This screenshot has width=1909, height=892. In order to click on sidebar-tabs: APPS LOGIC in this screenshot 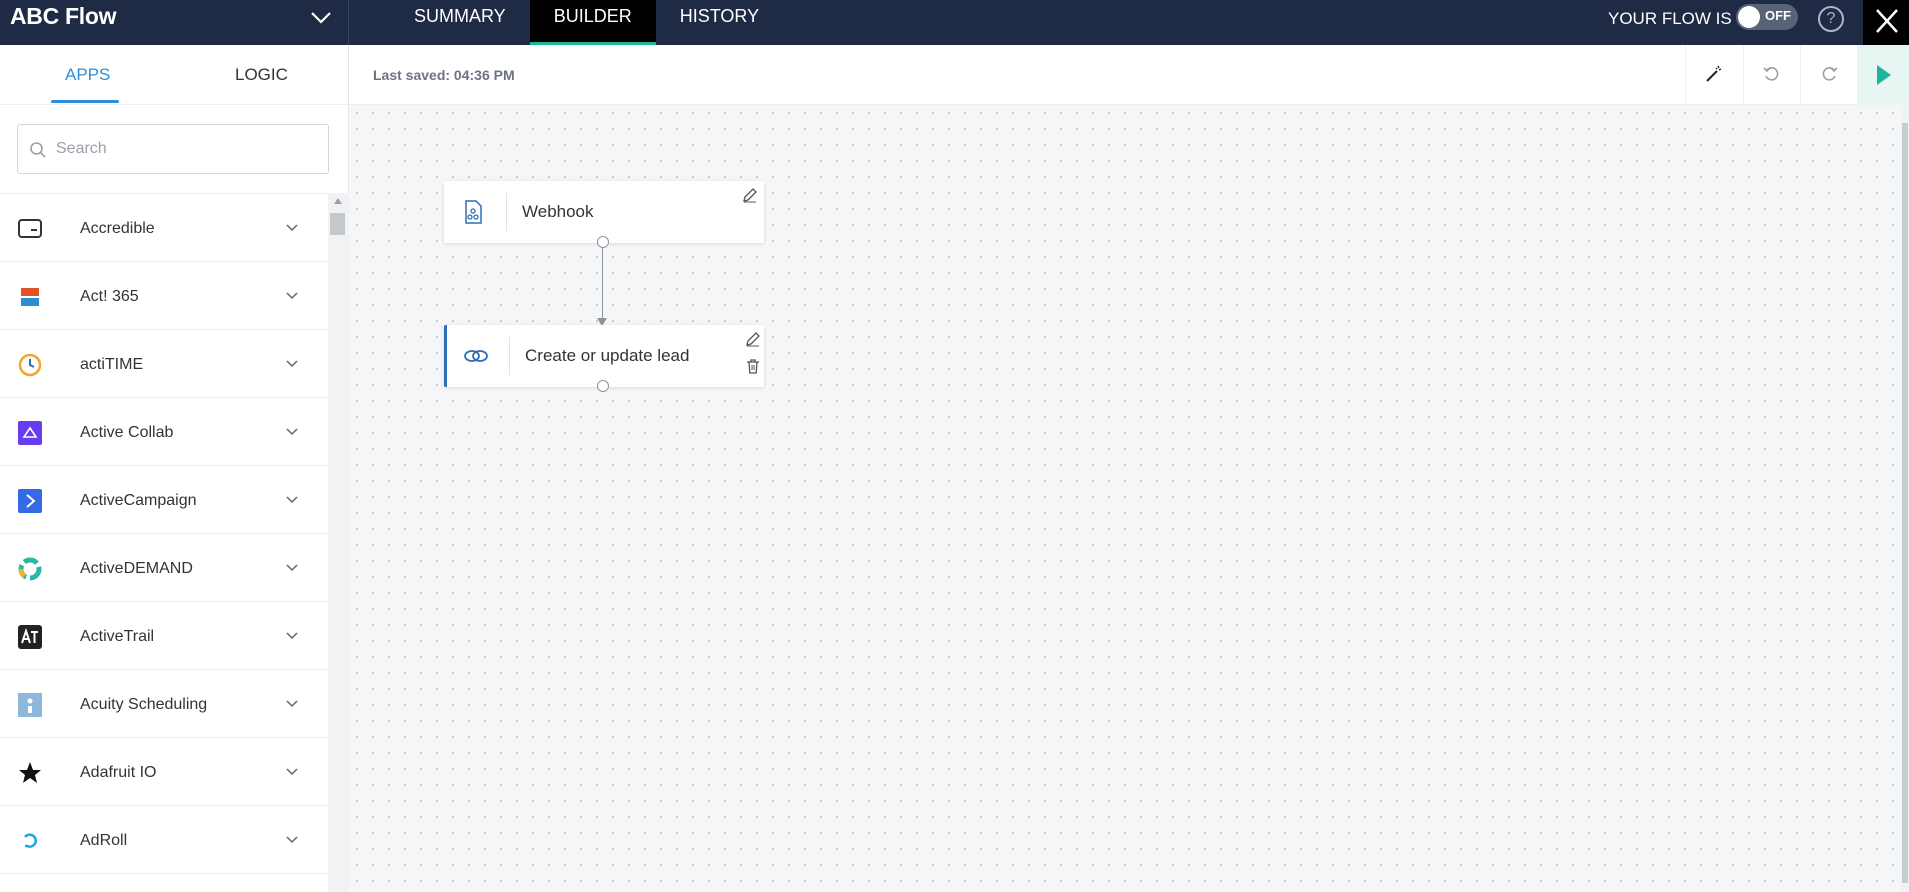, I will do `click(174, 75)`.